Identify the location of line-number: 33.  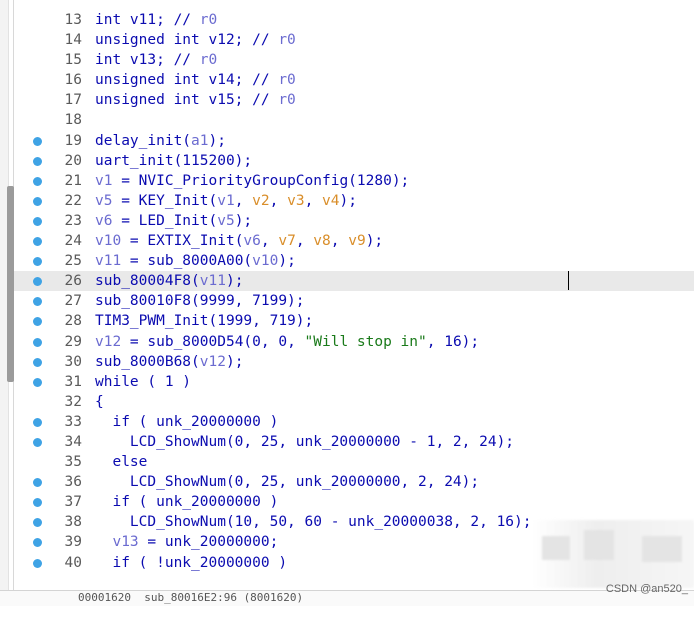
(73, 421).